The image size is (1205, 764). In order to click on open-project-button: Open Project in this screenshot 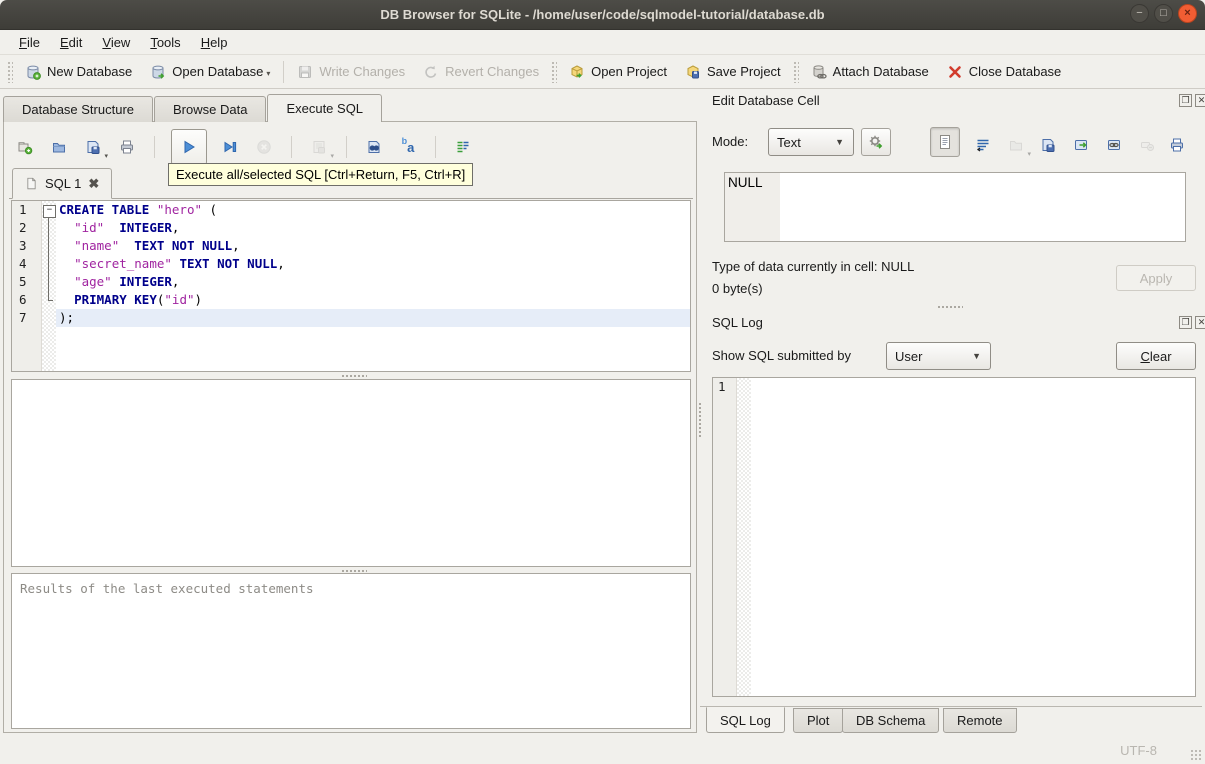, I will do `click(618, 72)`.